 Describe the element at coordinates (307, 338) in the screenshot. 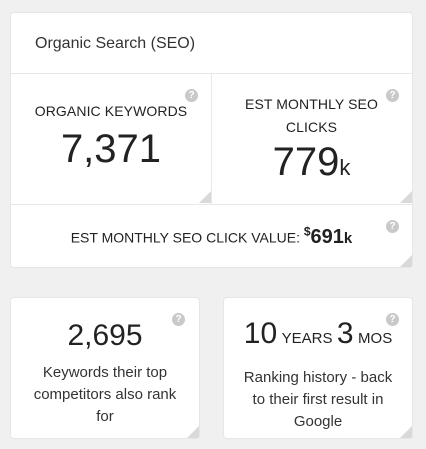

I see `history-years-unit: YEARS` at that location.